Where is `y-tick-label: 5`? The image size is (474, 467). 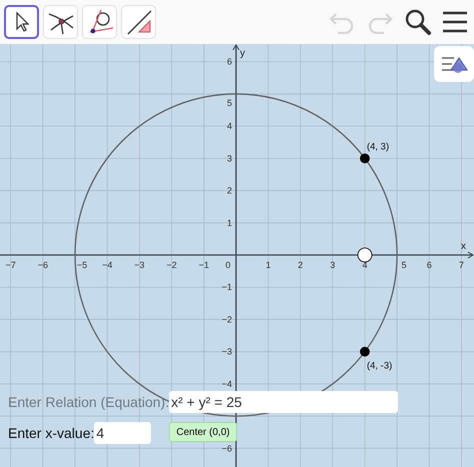 y-tick-label: 5 is located at coordinates (229, 103).